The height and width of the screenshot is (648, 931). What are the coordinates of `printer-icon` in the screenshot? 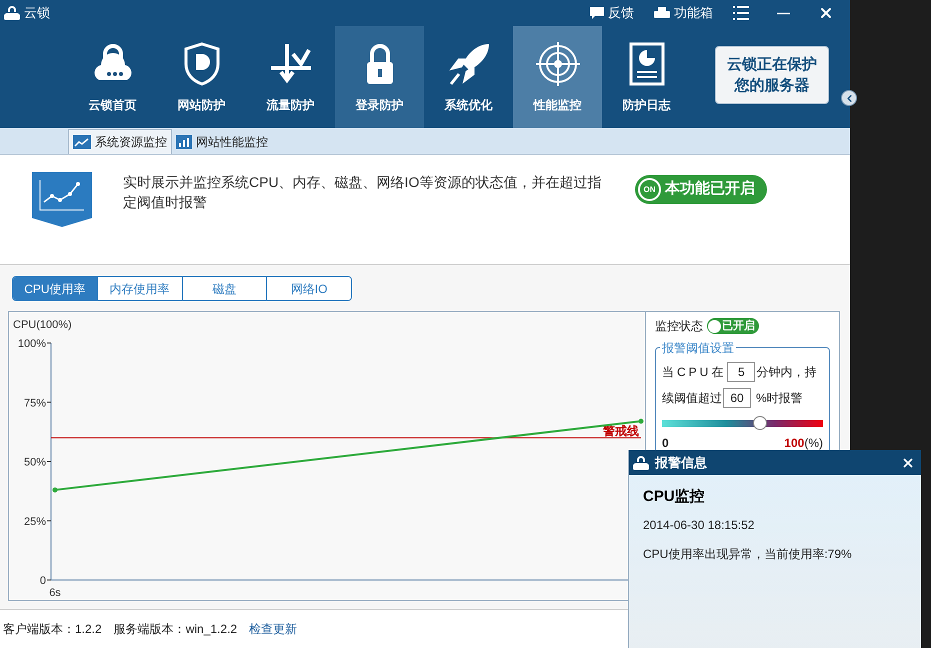 It's located at (662, 13).